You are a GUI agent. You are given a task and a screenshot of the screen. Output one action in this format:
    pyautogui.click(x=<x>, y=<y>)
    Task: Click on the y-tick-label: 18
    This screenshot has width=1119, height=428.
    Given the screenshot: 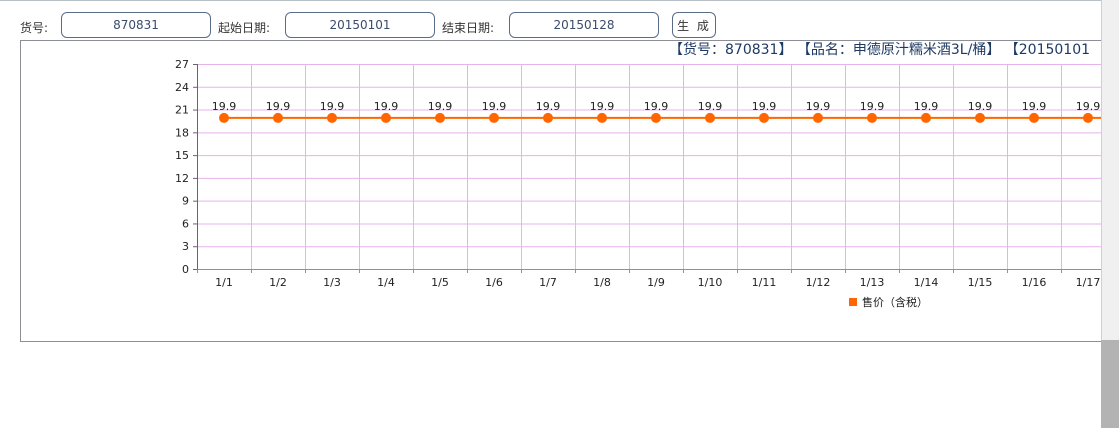 What is the action you would take?
    pyautogui.click(x=182, y=132)
    